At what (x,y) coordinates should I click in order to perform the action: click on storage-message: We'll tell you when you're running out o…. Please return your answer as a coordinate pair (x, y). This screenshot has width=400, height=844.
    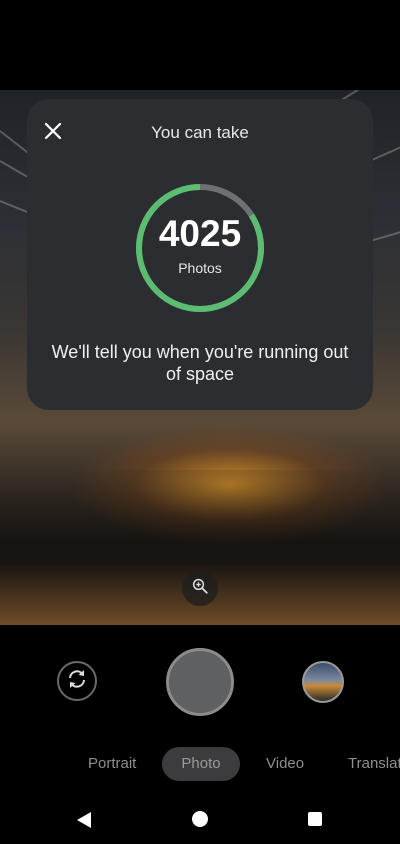
    Looking at the image, I should click on (200, 363).